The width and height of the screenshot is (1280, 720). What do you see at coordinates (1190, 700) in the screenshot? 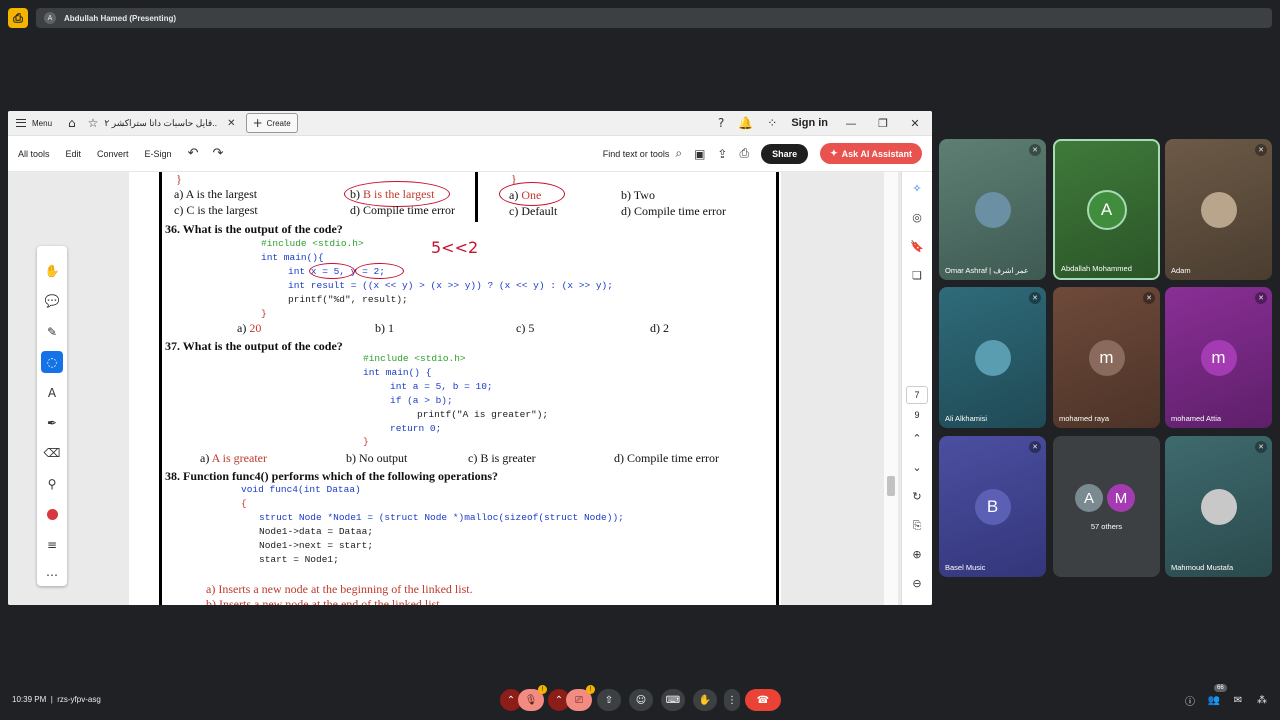
I see `info-icon: ⓘ` at bounding box center [1190, 700].